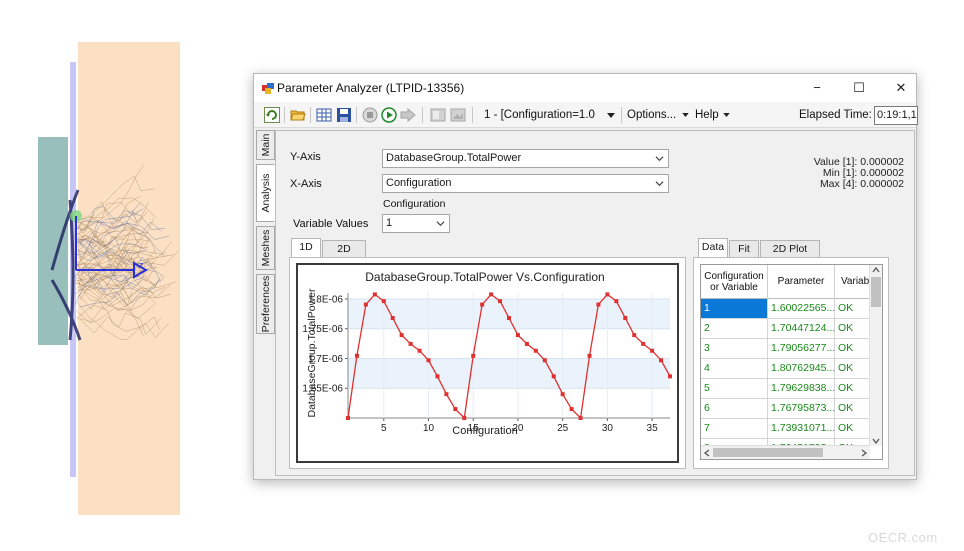 The height and width of the screenshot is (551, 964). I want to click on scroll-right-icon, so click(864, 453).